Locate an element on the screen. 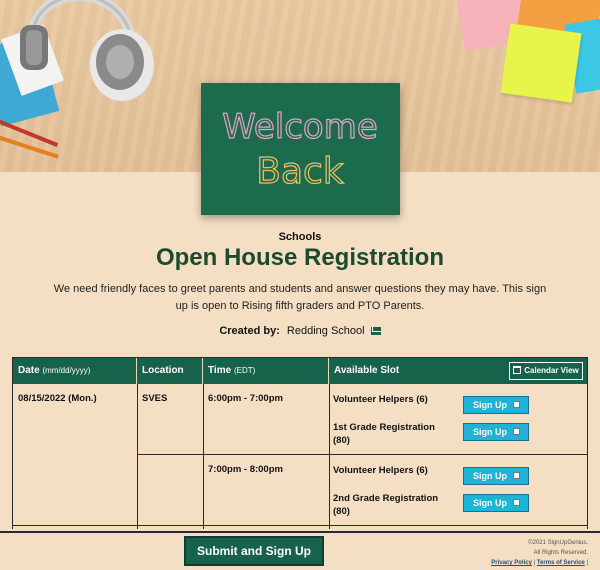 The height and width of the screenshot is (570, 600). creator-name: Redding School is located at coordinates (325, 331).